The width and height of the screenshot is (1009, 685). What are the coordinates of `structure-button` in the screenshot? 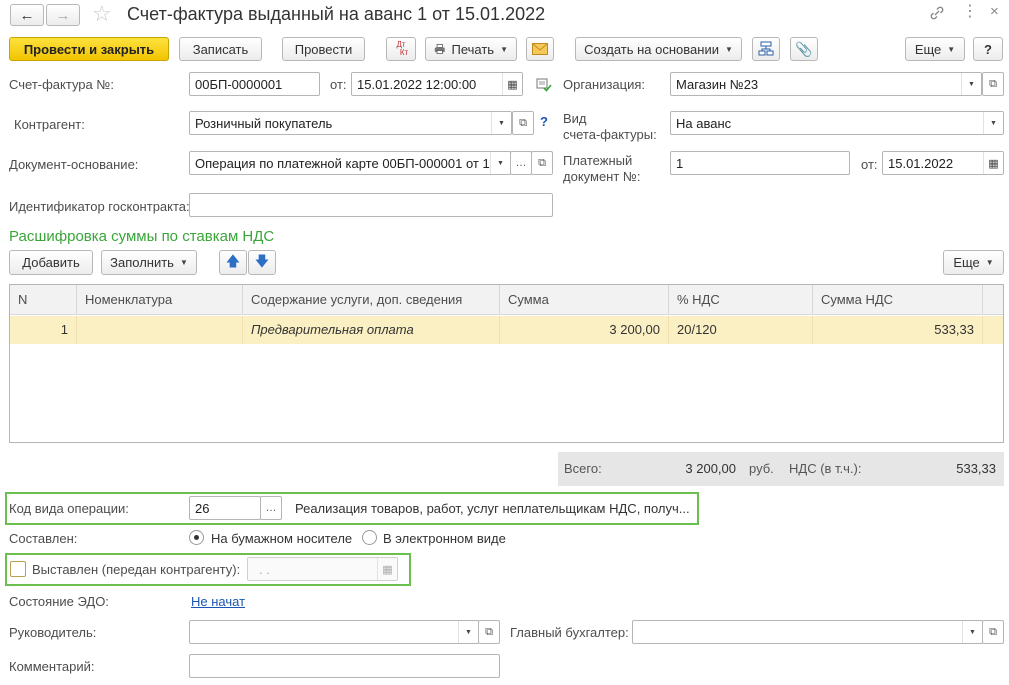 It's located at (766, 49).